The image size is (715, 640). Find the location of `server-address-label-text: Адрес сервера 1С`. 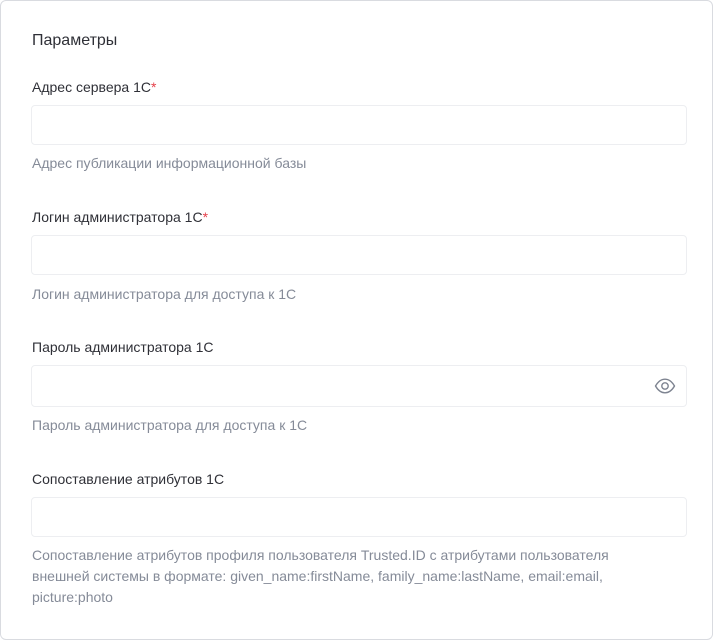

server-address-label-text: Адрес сервера 1С is located at coordinates (91, 87).